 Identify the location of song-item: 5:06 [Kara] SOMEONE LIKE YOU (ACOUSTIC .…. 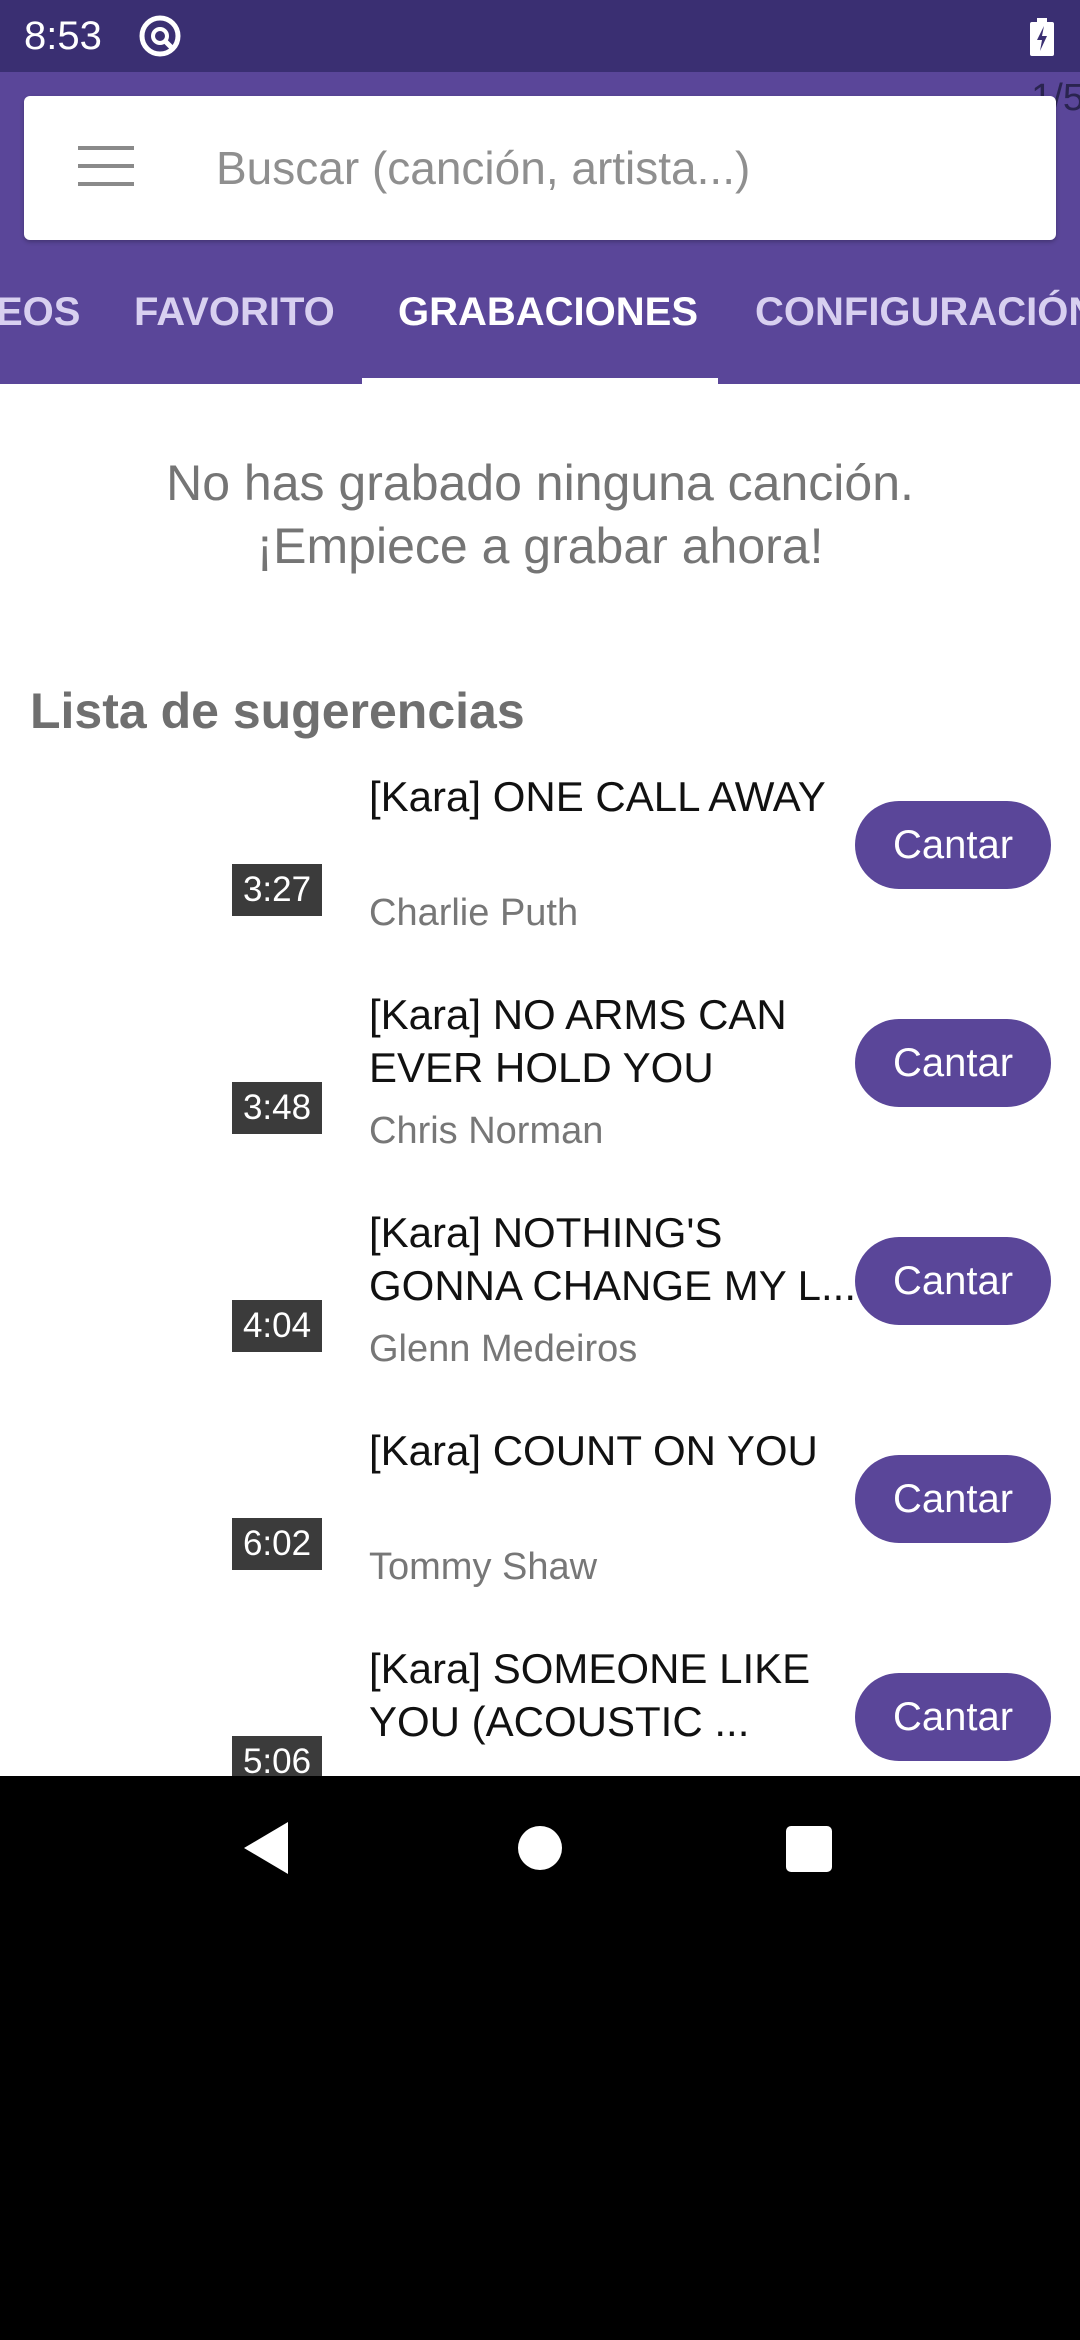
(540, 1709).